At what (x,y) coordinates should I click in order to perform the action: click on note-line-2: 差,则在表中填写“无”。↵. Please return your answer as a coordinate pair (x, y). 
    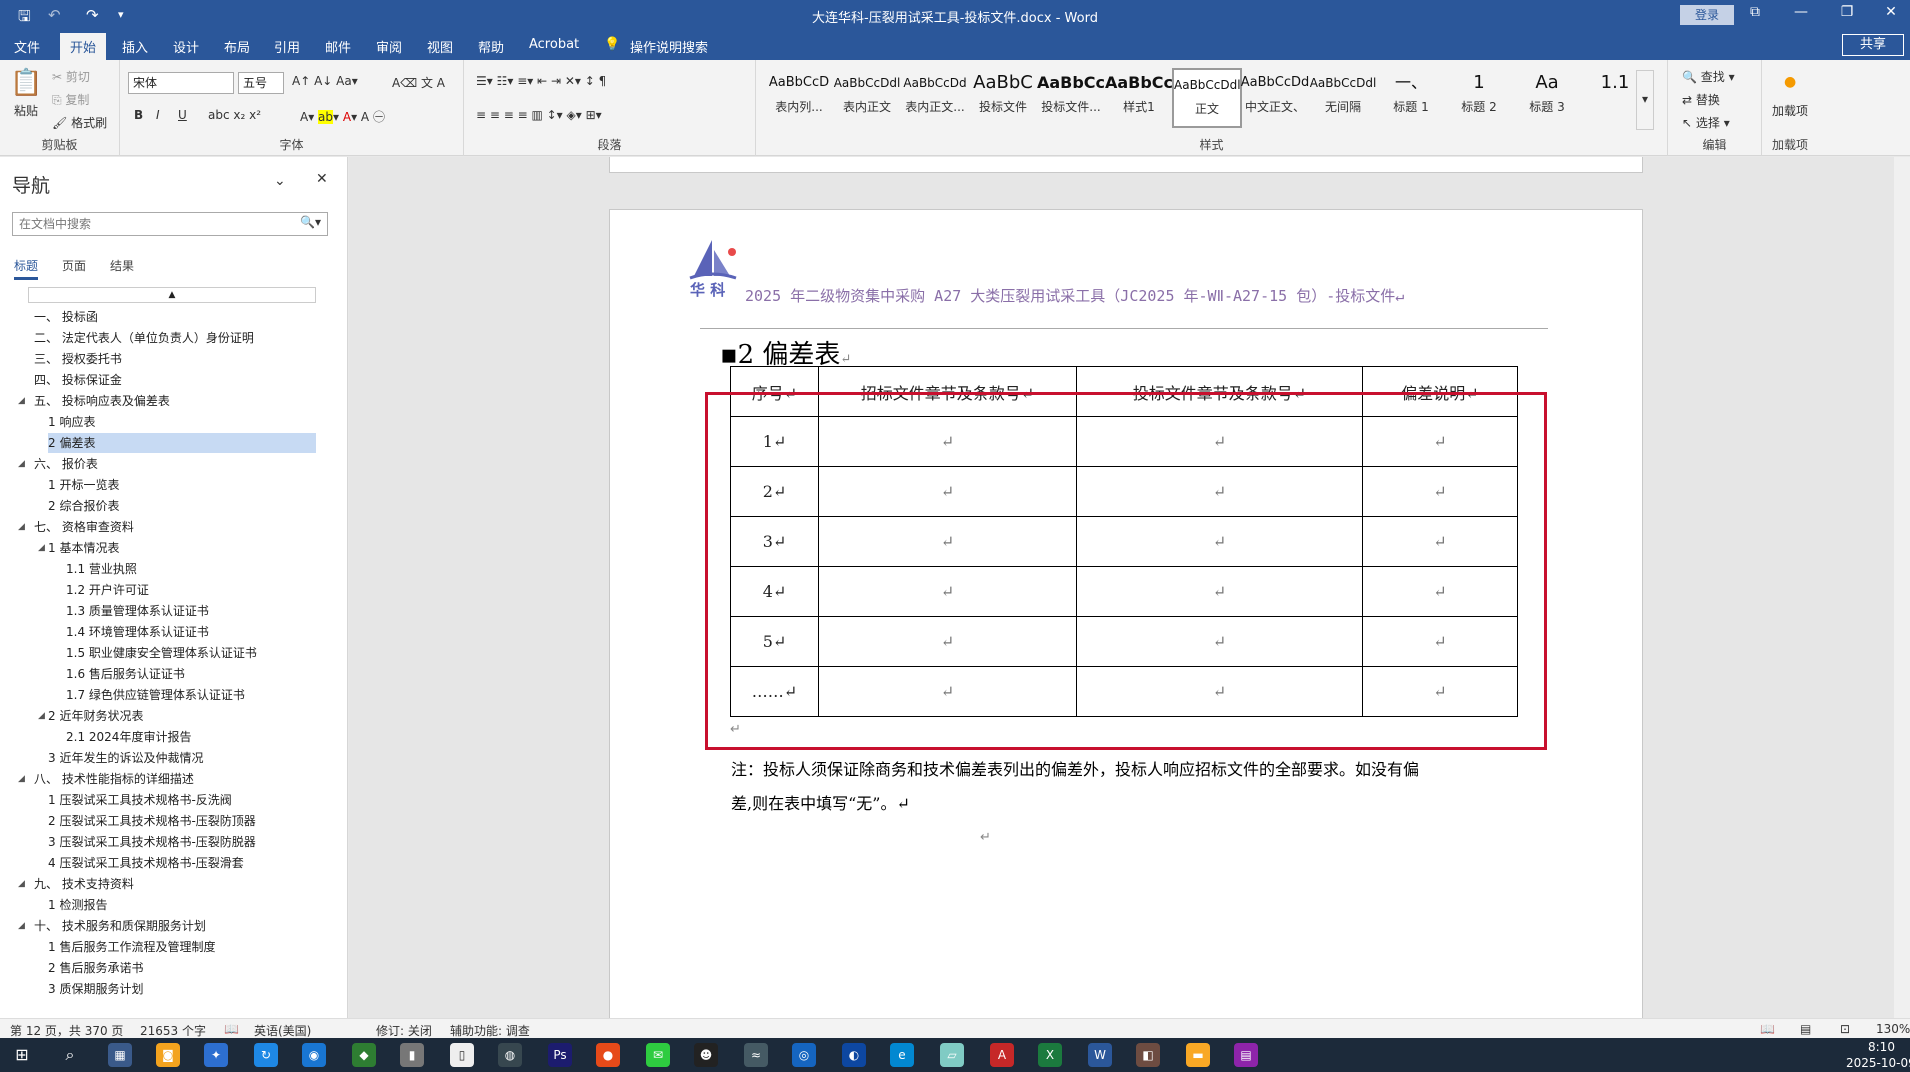
    Looking at the image, I should click on (820, 802).